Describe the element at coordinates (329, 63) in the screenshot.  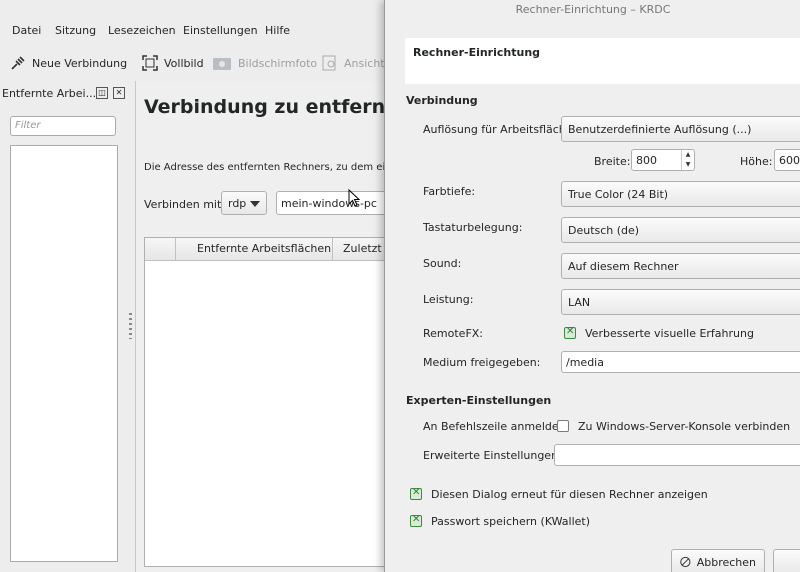
I see `view-icon` at that location.